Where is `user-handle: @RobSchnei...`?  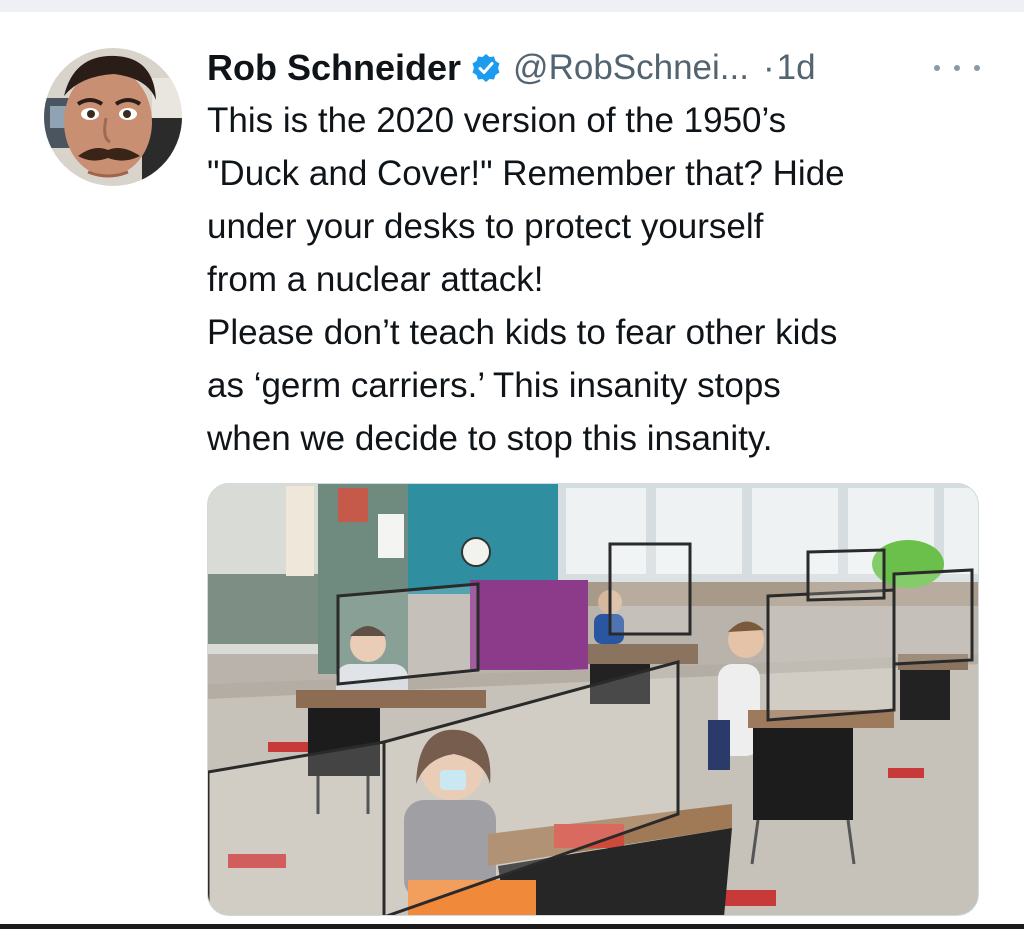 user-handle: @RobSchnei... is located at coordinates (631, 68).